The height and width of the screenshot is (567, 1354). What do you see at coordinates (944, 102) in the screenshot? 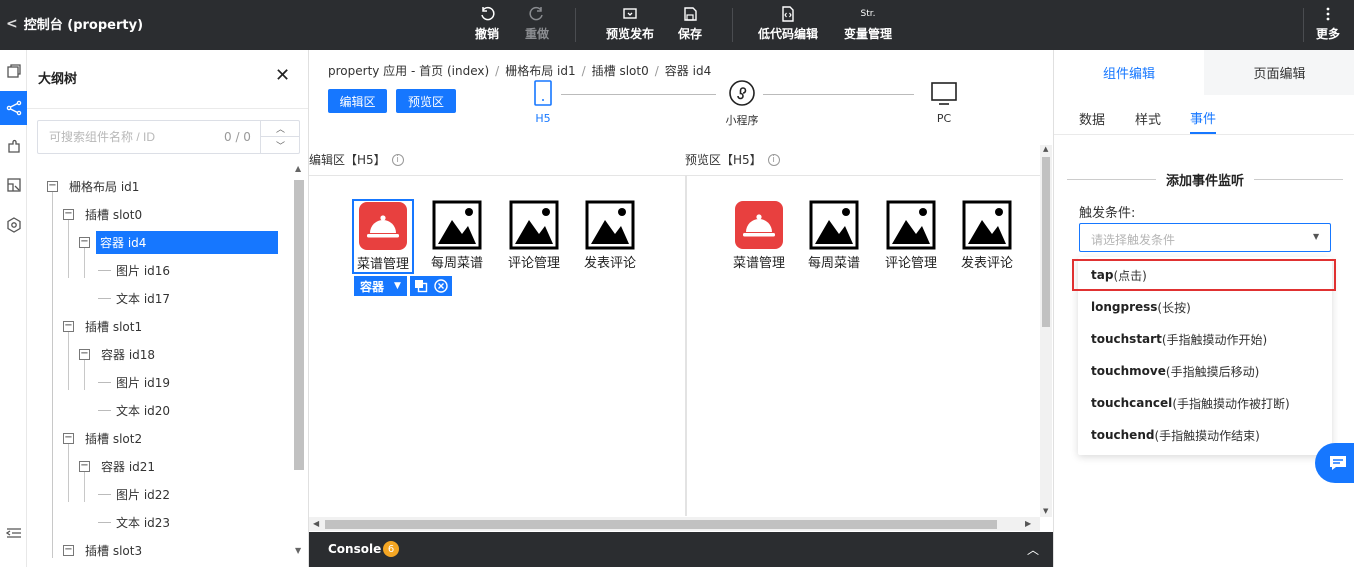
I see `device-pc: PC` at bounding box center [944, 102].